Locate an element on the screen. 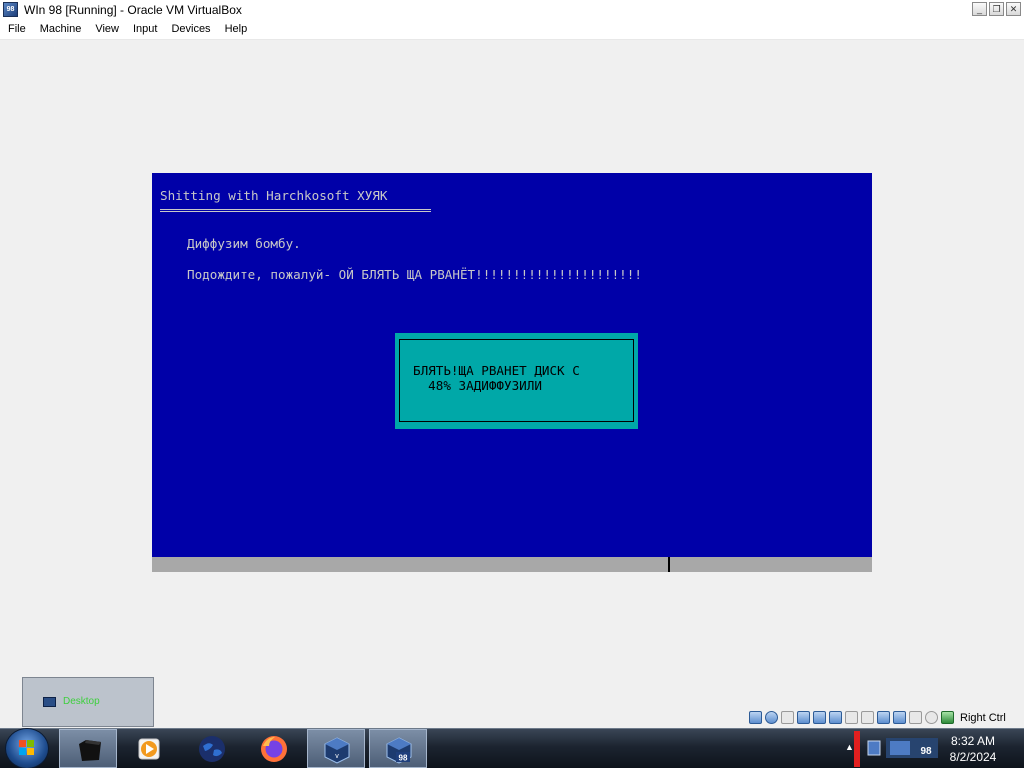  desktop-icon is located at coordinates (49, 702).